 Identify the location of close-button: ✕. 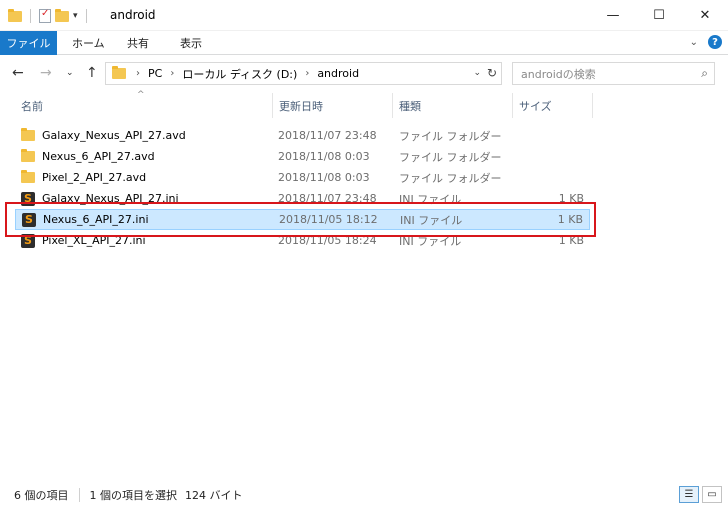
(705, 15).